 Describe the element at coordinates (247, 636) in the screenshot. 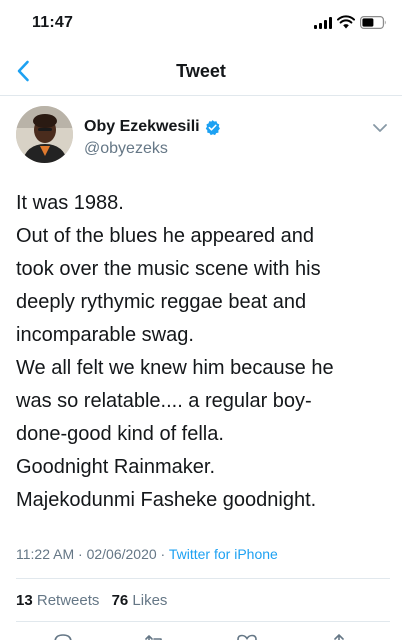

I see `like-icon` at that location.